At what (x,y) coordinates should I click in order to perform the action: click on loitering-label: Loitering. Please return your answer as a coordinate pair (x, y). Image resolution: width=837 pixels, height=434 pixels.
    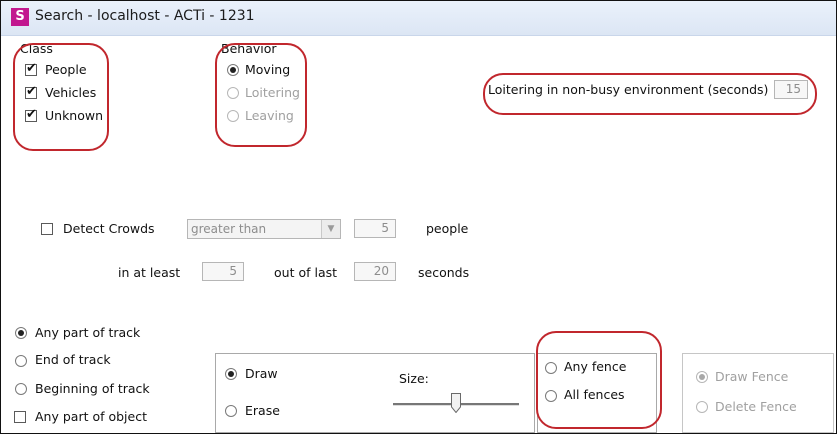
    Looking at the image, I should click on (272, 92).